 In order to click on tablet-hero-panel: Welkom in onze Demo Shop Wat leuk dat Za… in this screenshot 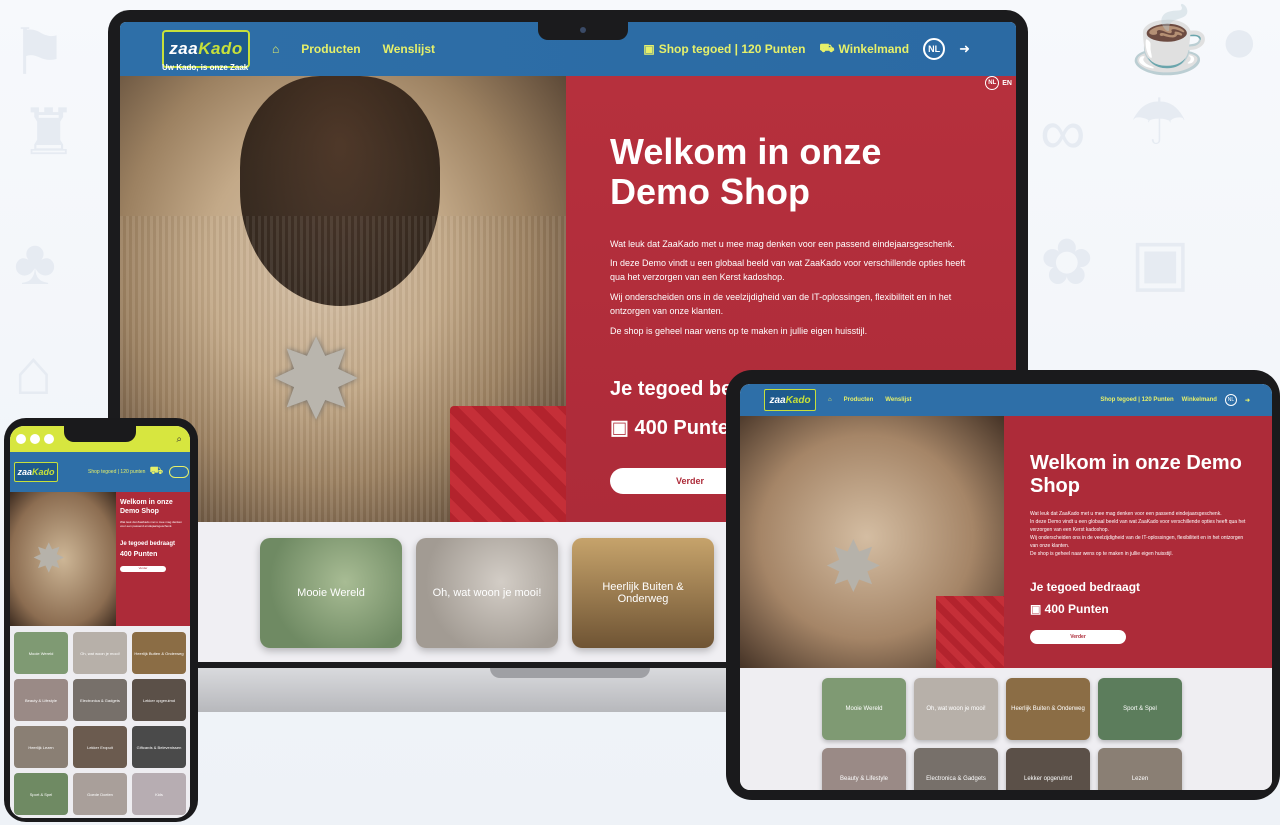, I will do `click(1138, 542)`.